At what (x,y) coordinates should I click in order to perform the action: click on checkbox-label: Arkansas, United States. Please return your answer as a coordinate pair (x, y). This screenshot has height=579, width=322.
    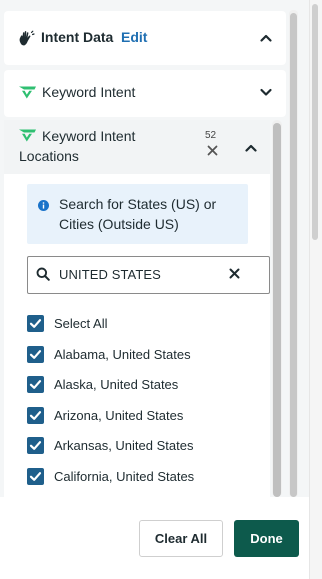
    Looking at the image, I should click on (124, 445).